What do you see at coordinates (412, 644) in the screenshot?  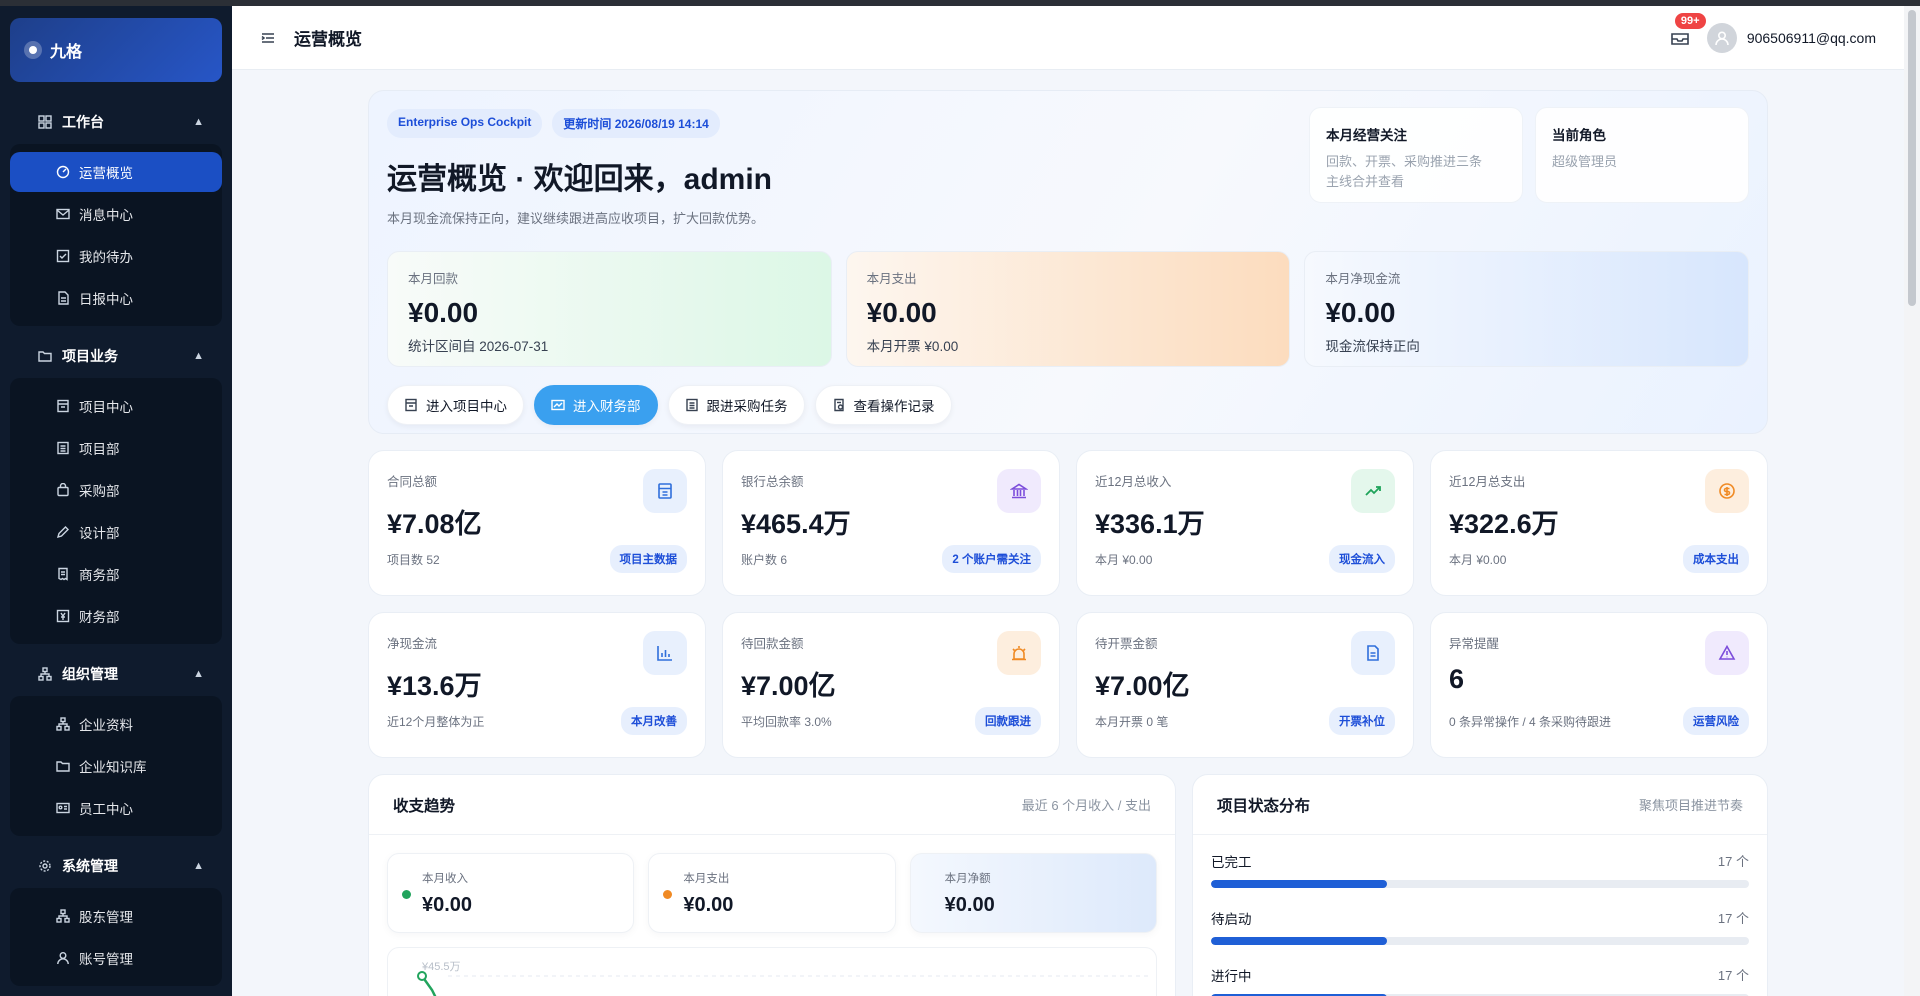 I see `stat-label: 净现金流` at bounding box center [412, 644].